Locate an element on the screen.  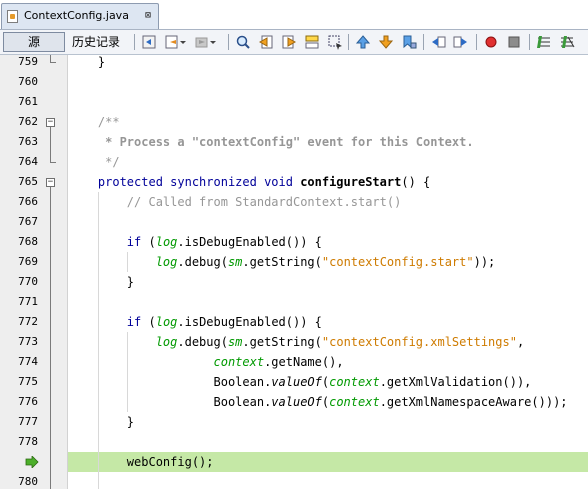
code-token: protected synchronized void is located at coordinates (185, 182).